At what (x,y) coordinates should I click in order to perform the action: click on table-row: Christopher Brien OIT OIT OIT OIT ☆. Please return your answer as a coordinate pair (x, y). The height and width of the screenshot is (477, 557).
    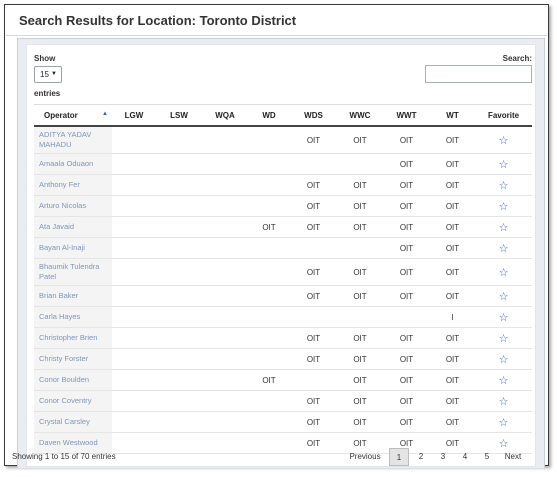
    Looking at the image, I should click on (283, 338).